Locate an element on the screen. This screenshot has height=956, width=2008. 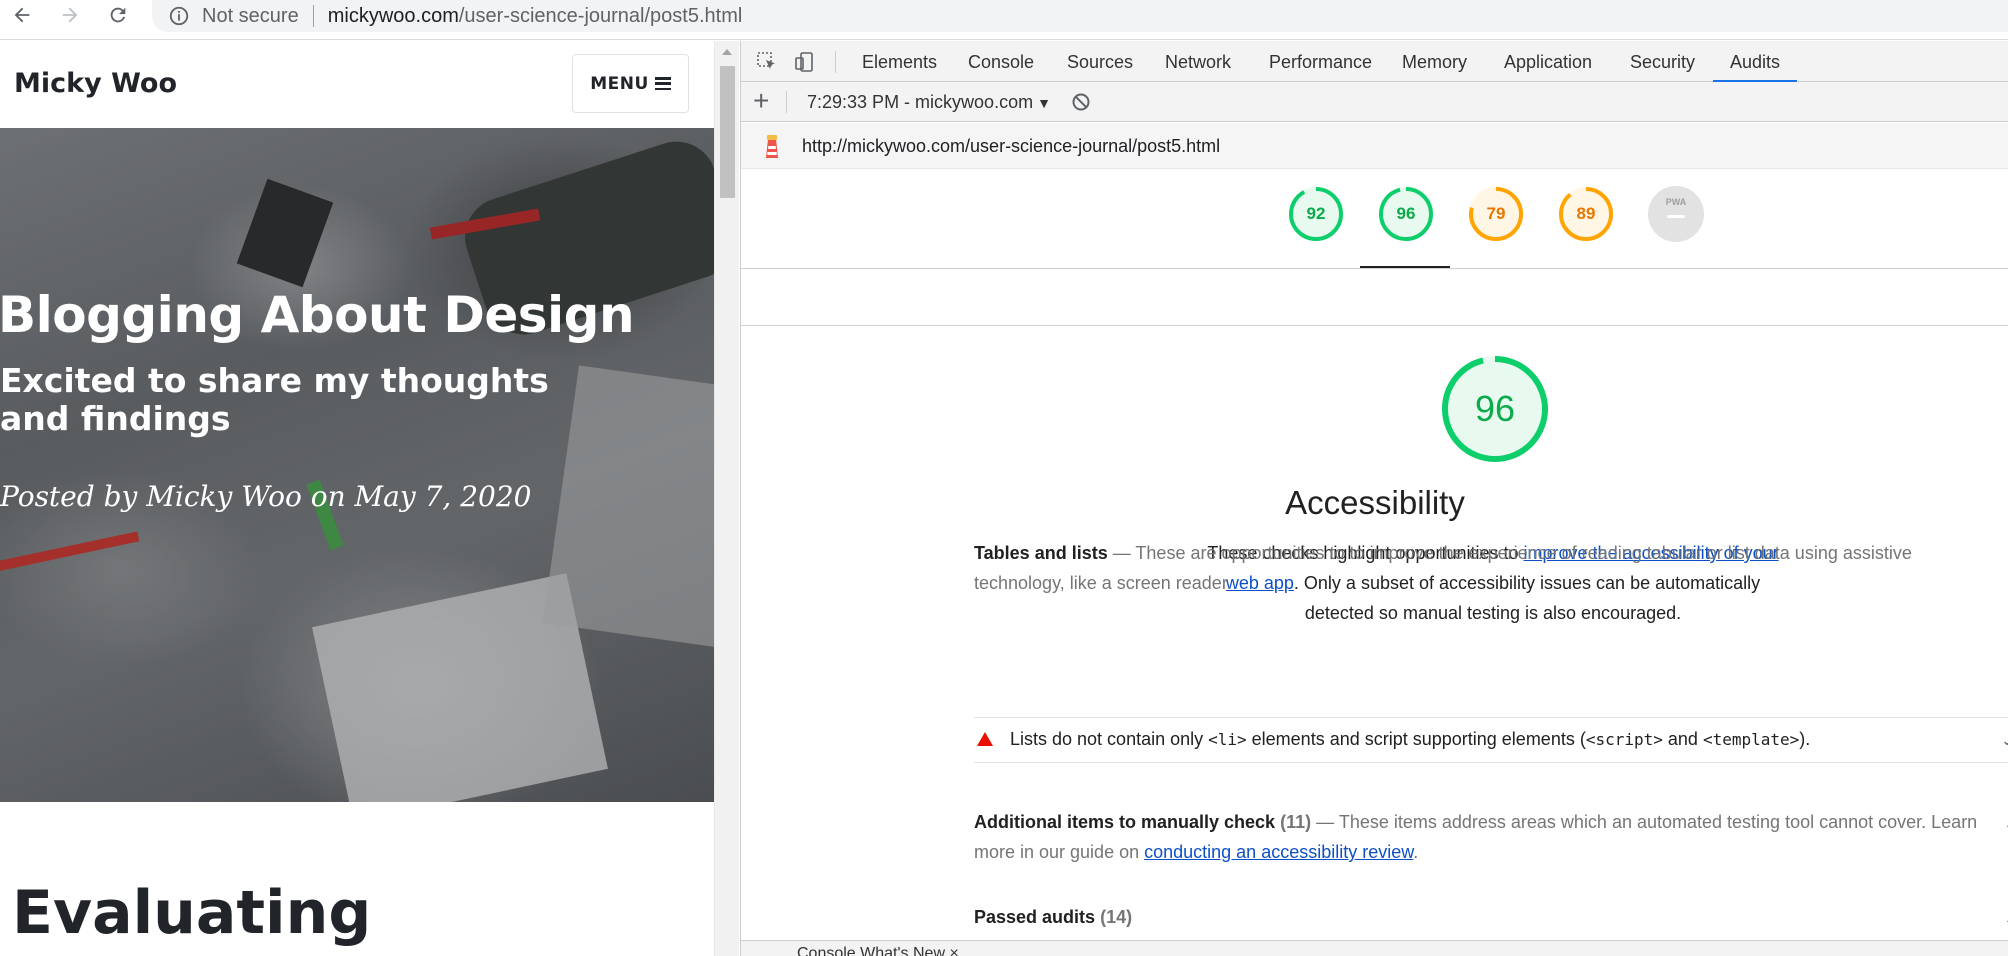
score-gauge: 79 is located at coordinates (1496, 214).